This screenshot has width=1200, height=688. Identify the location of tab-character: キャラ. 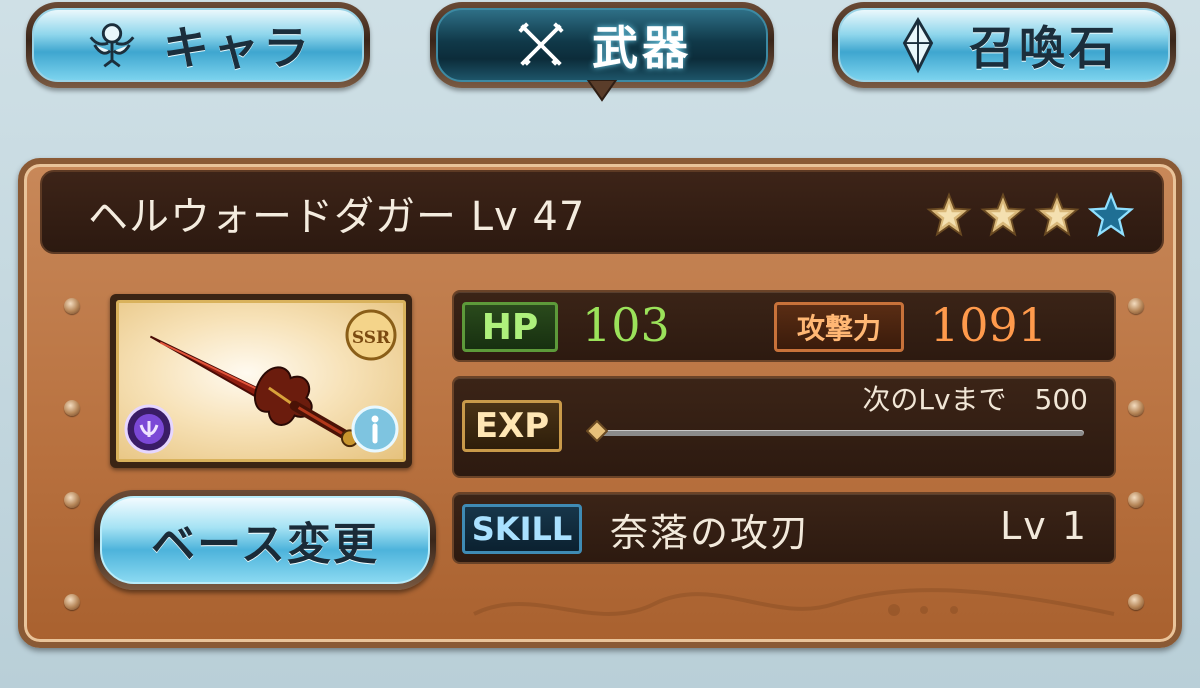
(198, 45).